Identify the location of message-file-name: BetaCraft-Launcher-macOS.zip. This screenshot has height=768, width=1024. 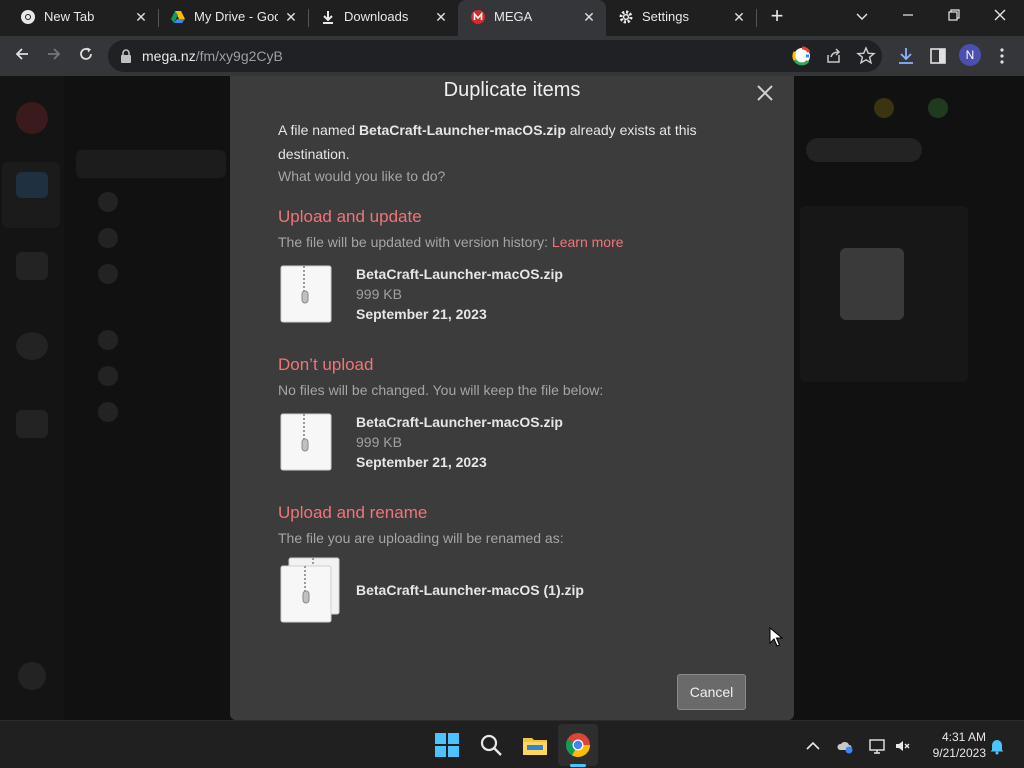
(462, 130).